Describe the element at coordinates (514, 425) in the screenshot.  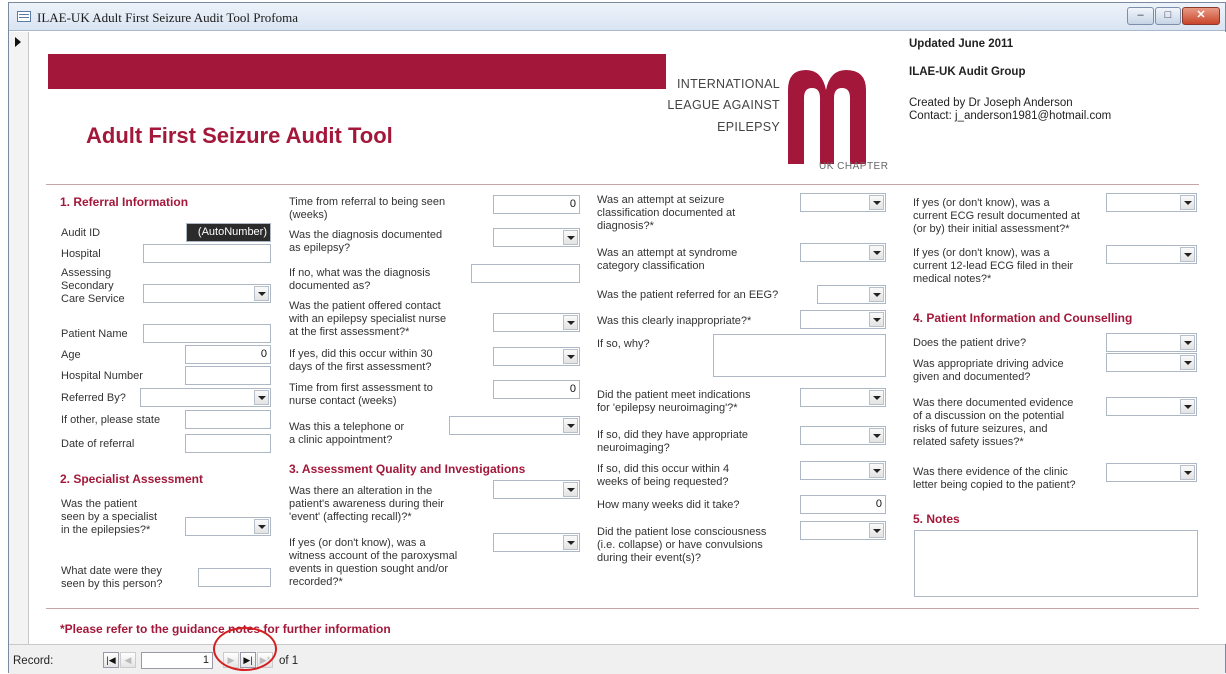
I see `appointment-type-dropdown` at that location.